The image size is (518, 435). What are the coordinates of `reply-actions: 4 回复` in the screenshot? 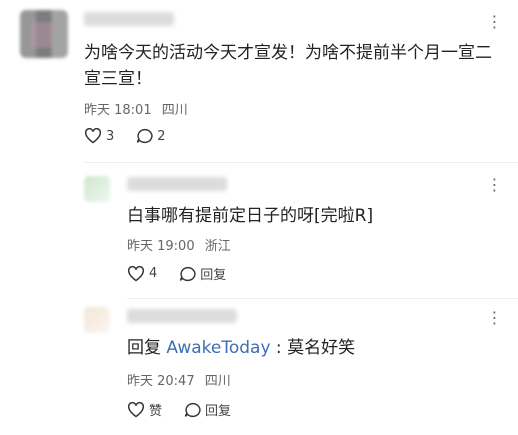 It's located at (187, 273).